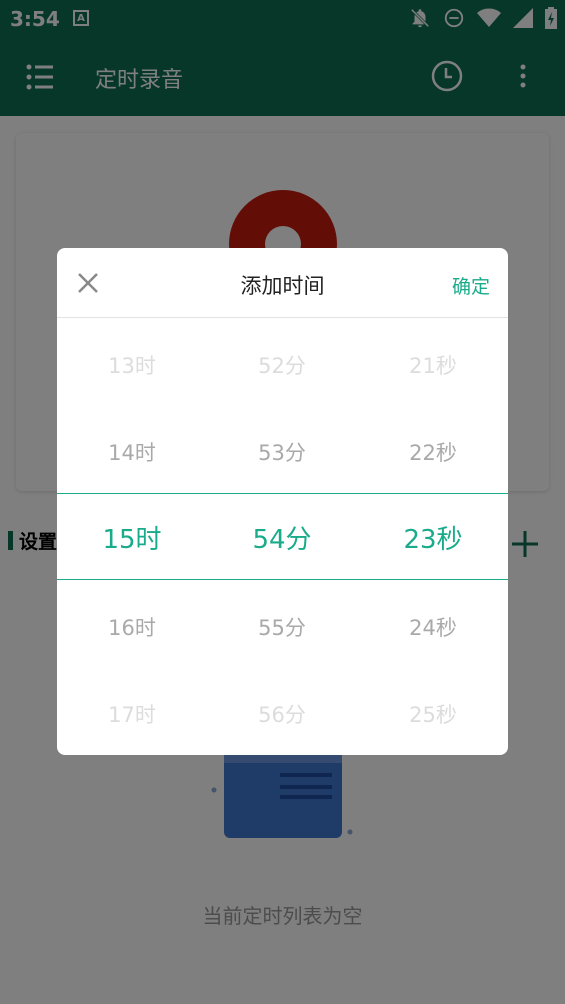 Image resolution: width=565 pixels, height=1004 pixels. What do you see at coordinates (433, 714) in the screenshot?
I see `second-option: 25秒` at bounding box center [433, 714].